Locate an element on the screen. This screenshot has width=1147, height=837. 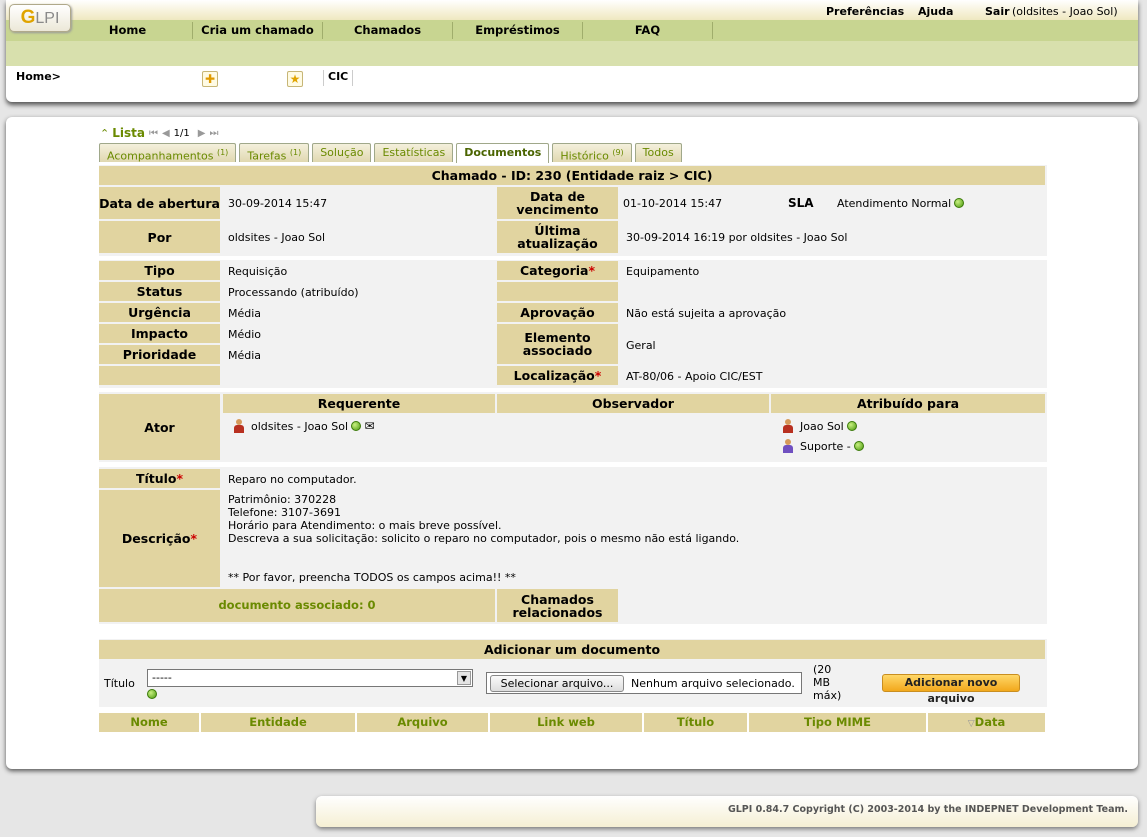
select-value: ----- is located at coordinates (162, 677).